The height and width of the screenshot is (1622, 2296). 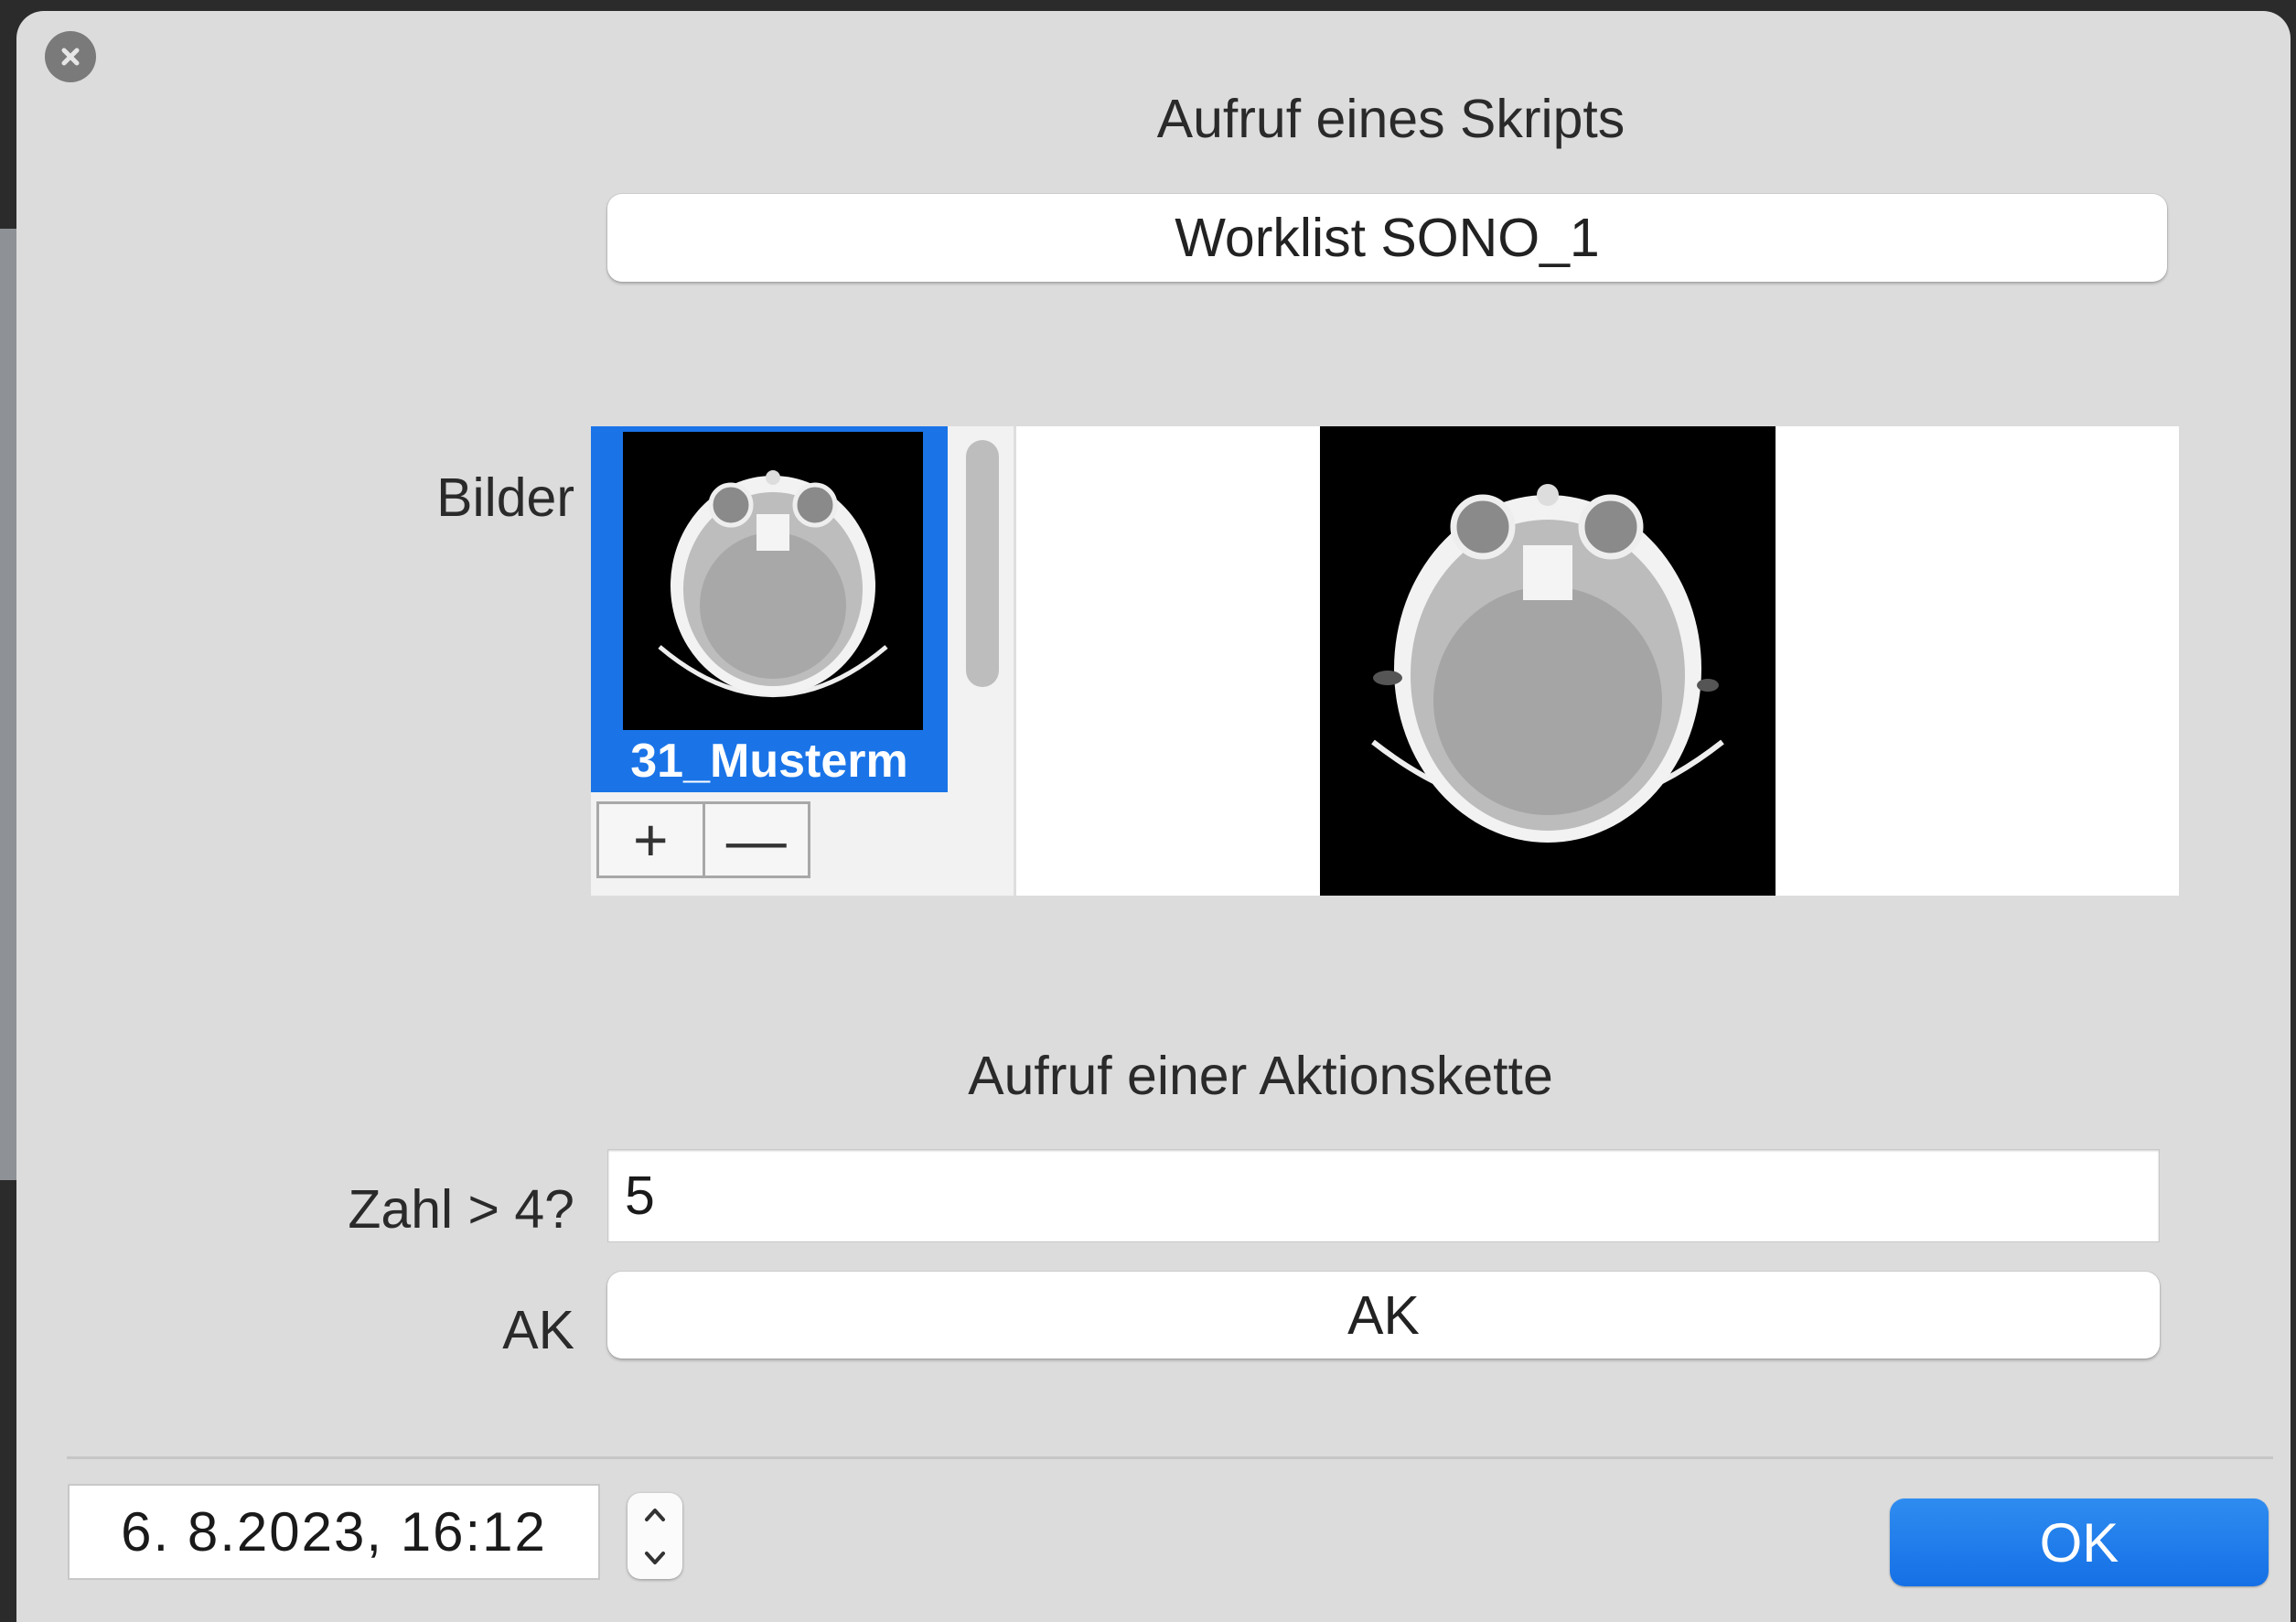 I want to click on ct-scan-preview, so click(x=1548, y=661).